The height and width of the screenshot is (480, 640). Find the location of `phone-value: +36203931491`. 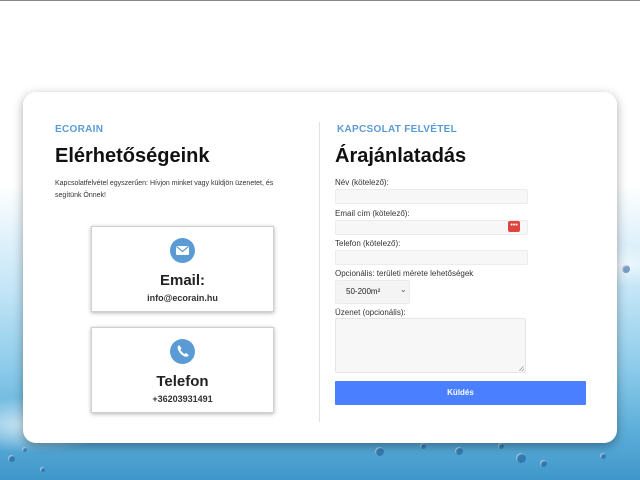

phone-value: +36203931491 is located at coordinates (182, 399).